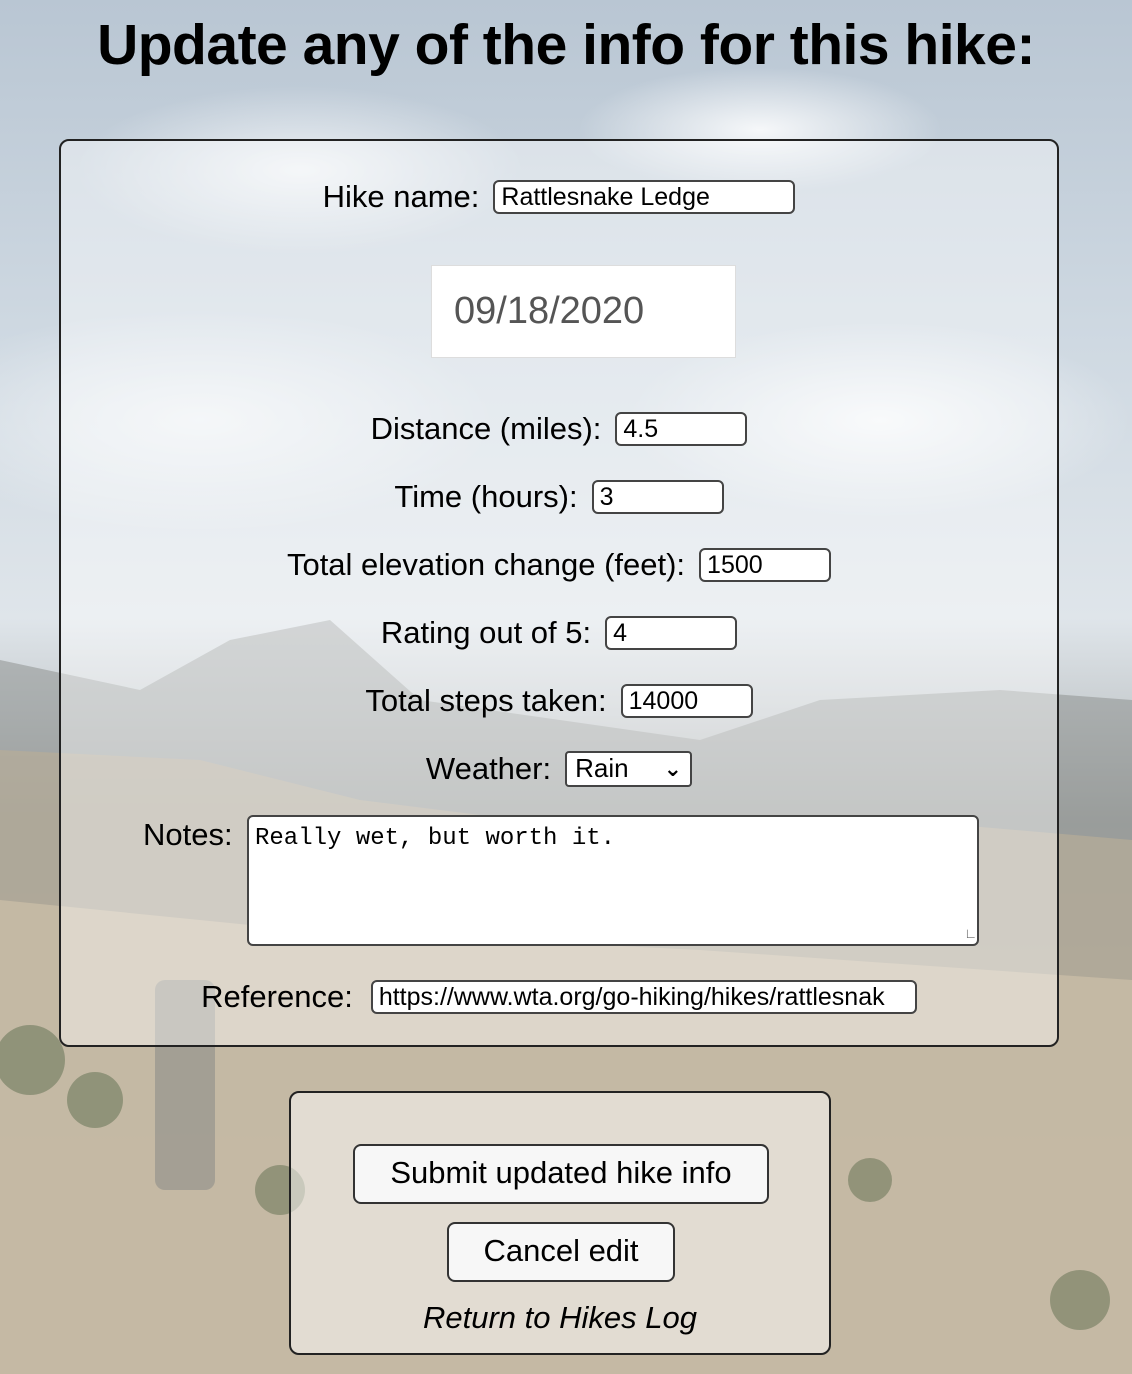  I want to click on time-input: 3, so click(657, 496).